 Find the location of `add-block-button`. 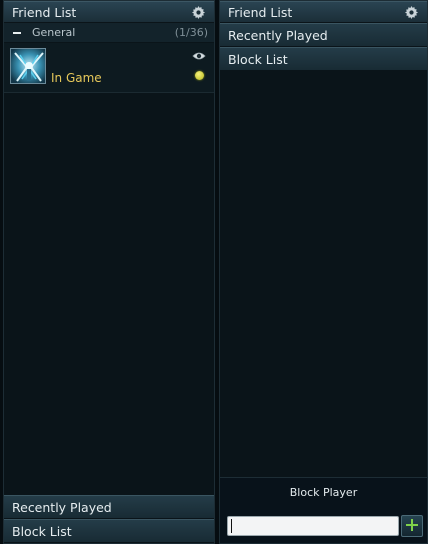

add-block-button is located at coordinates (412, 526).